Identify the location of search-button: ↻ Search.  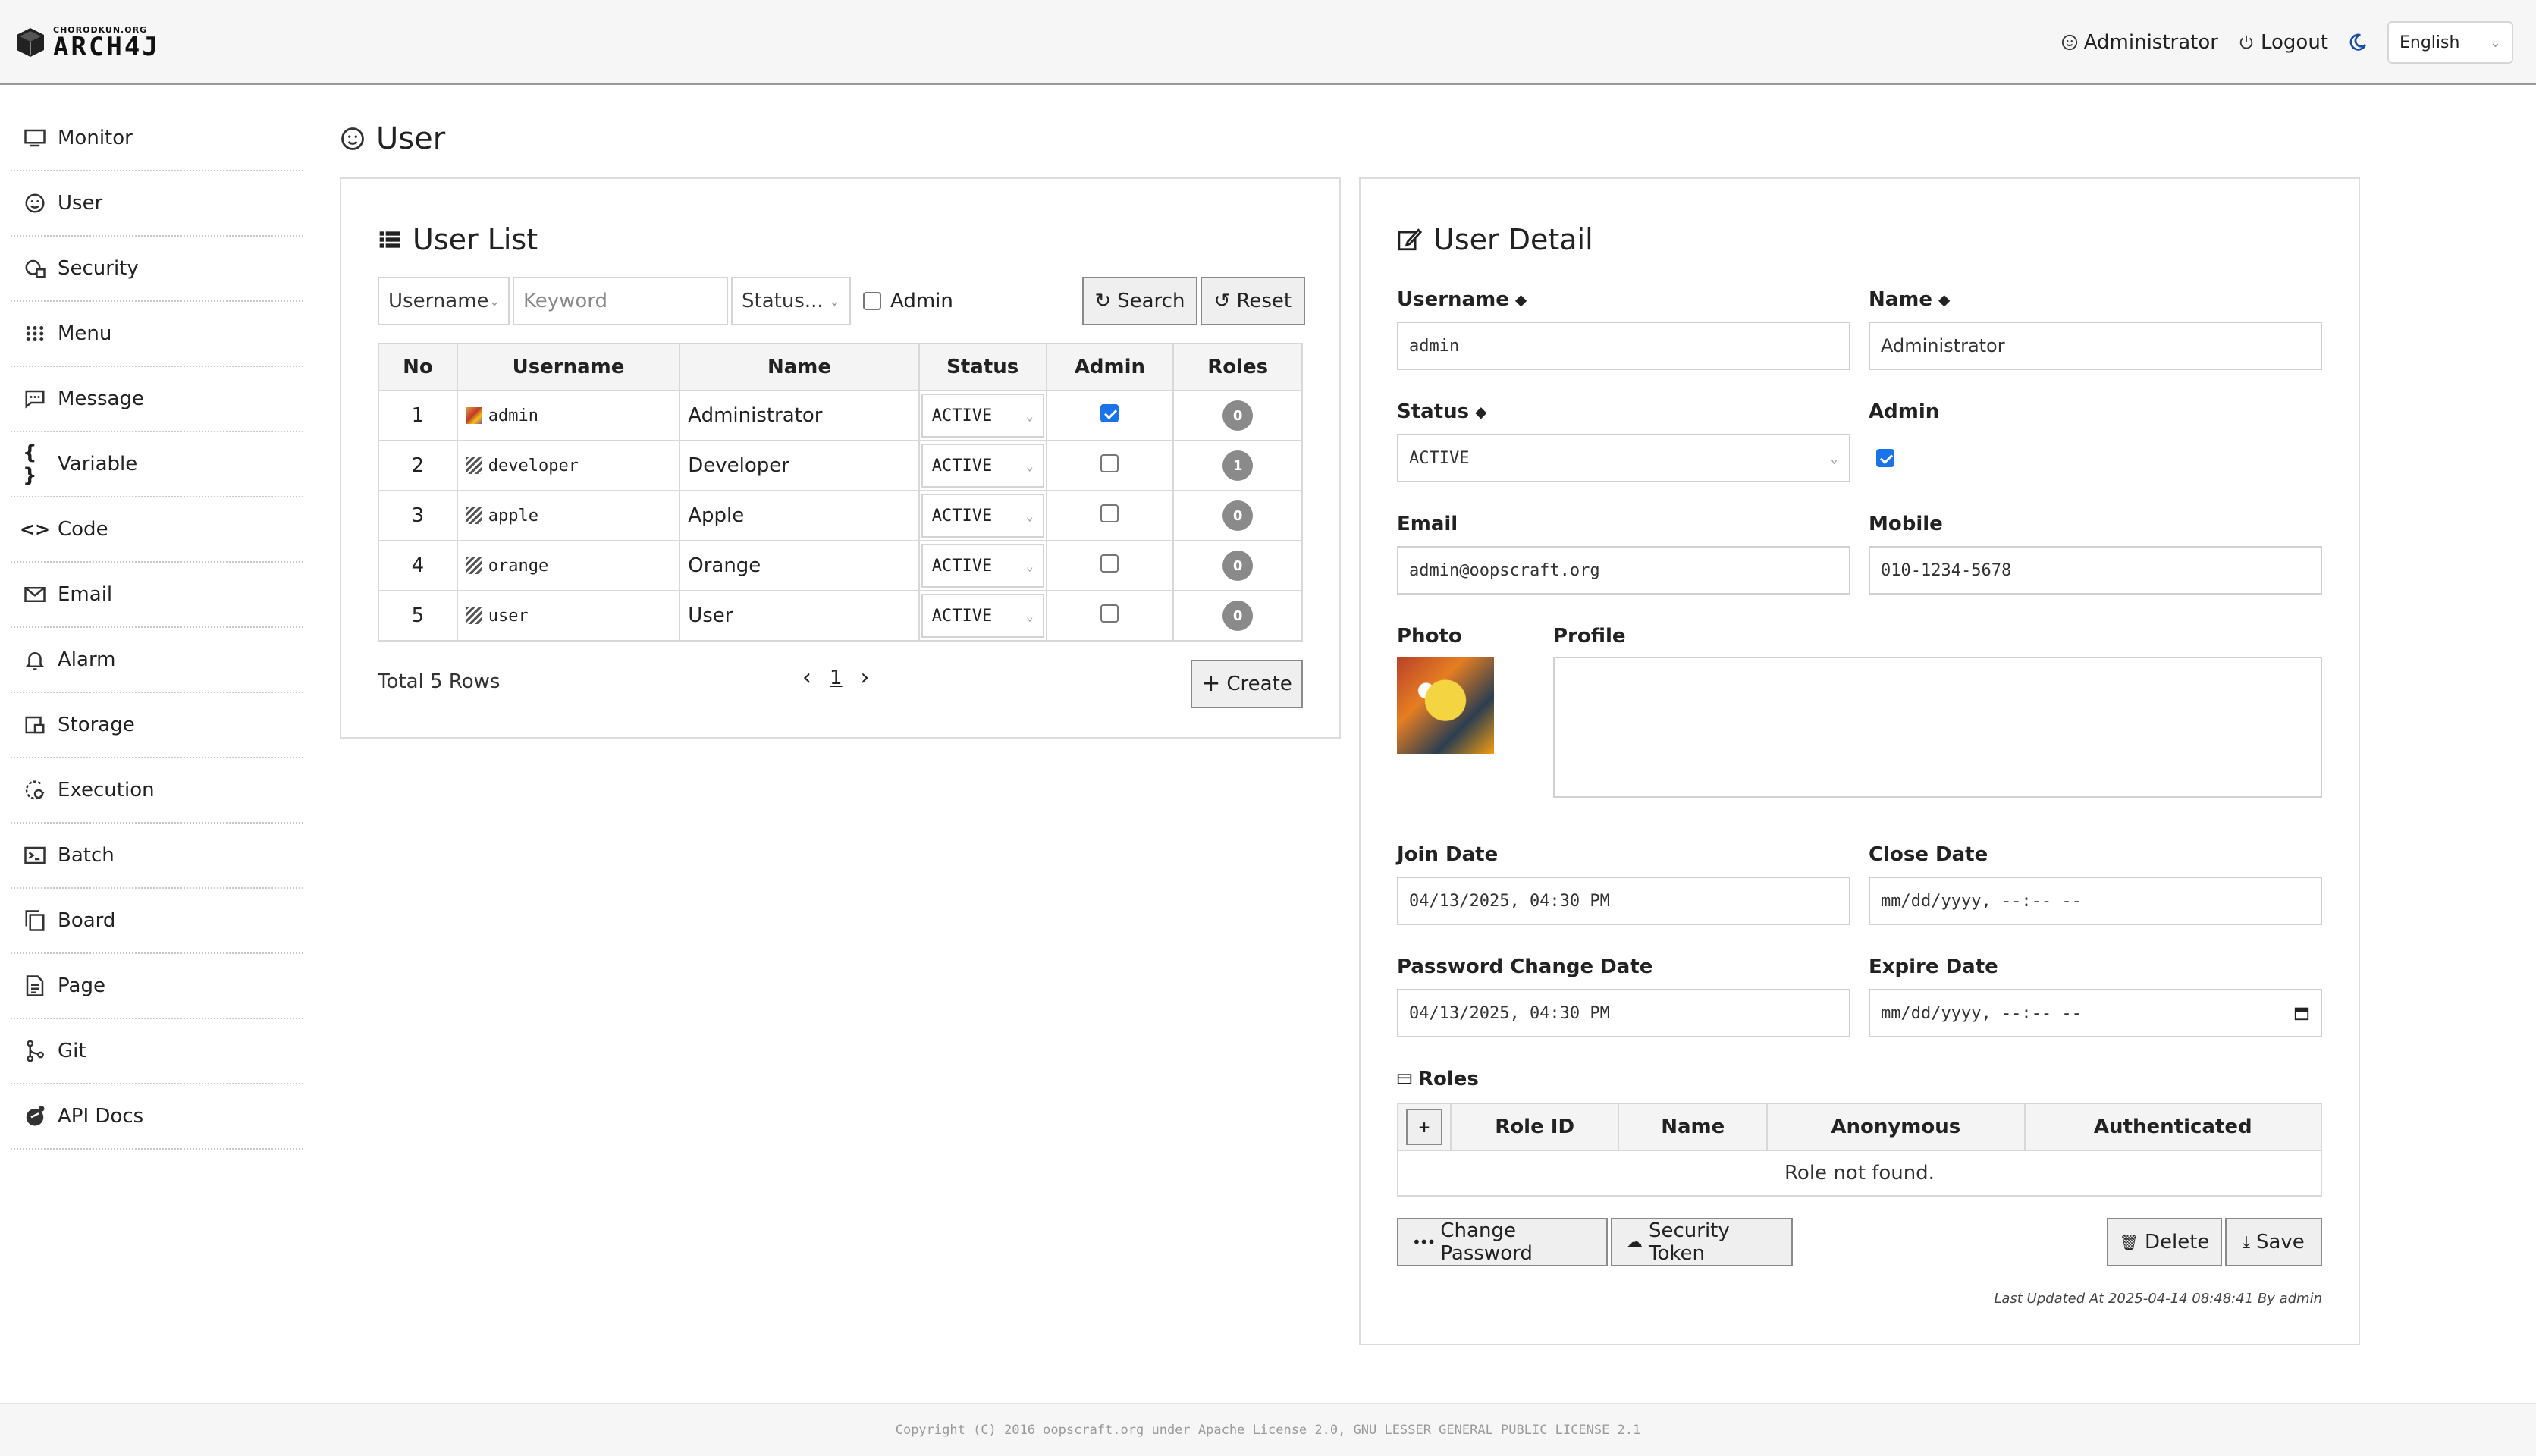
(1139, 301).